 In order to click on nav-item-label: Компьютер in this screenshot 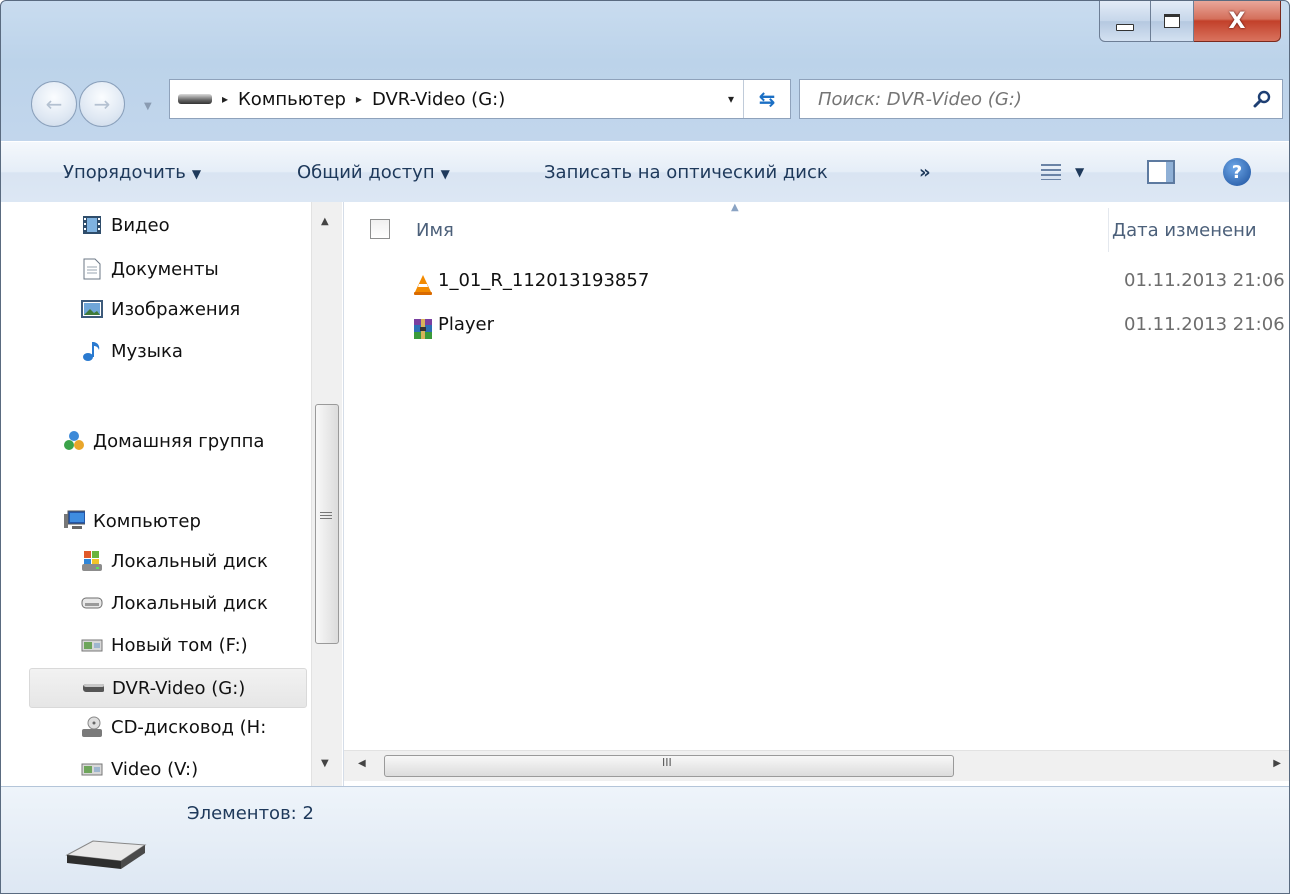, I will do `click(147, 521)`.